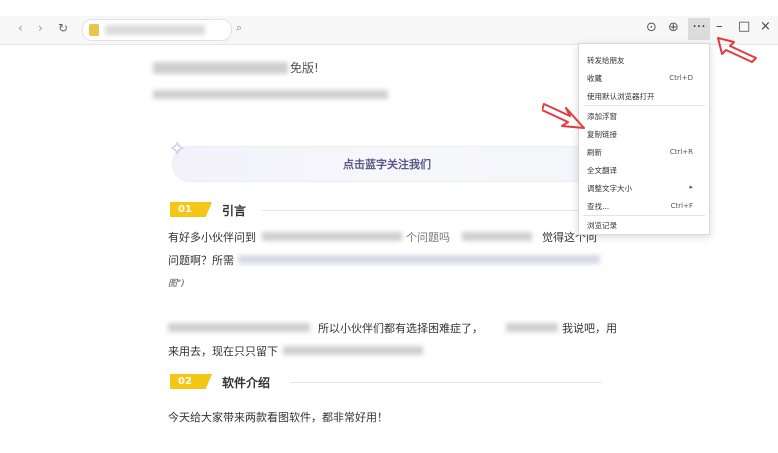 Image resolution: width=778 pixels, height=453 pixels. I want to click on close-icon: ×, so click(765, 26).